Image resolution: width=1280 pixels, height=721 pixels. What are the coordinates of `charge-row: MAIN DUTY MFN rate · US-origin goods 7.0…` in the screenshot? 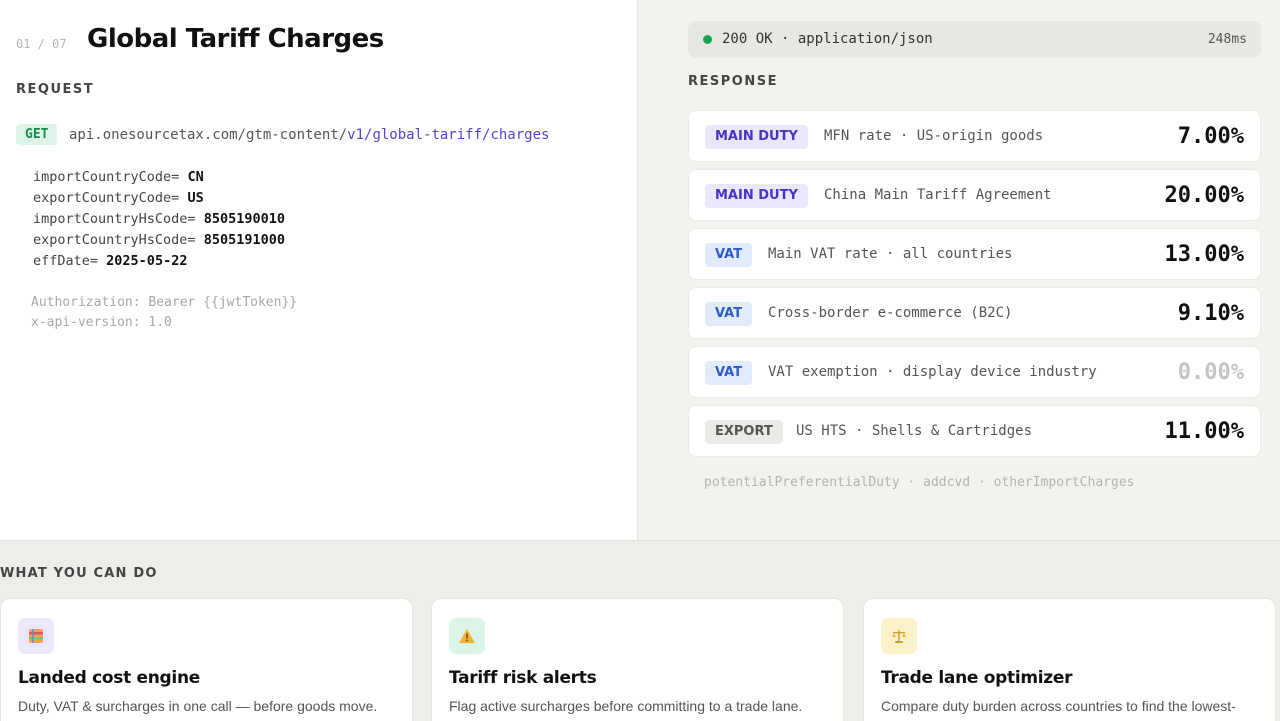 It's located at (974, 136).